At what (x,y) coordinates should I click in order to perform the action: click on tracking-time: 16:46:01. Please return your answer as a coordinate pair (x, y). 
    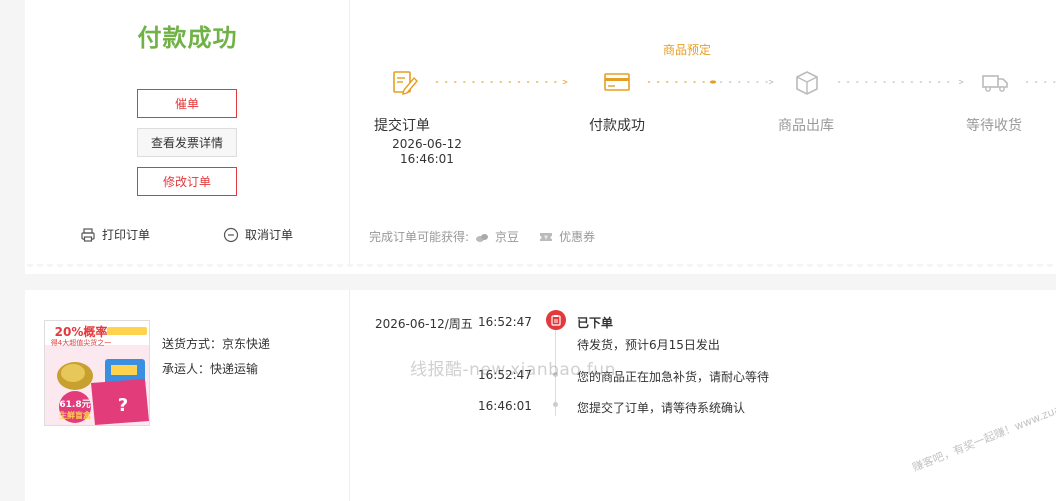
    Looking at the image, I should click on (505, 406).